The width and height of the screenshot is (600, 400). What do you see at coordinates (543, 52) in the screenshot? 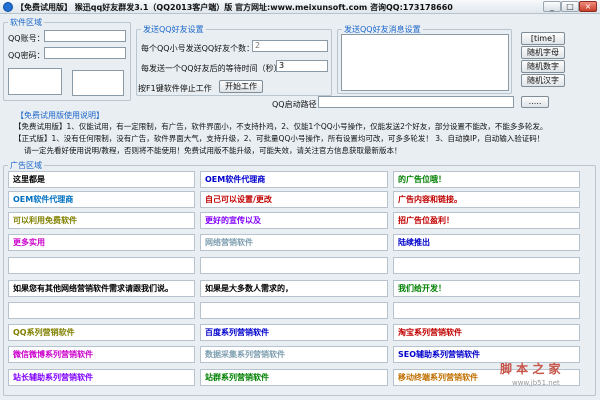
I see `random-letters-button: 随机字母` at bounding box center [543, 52].